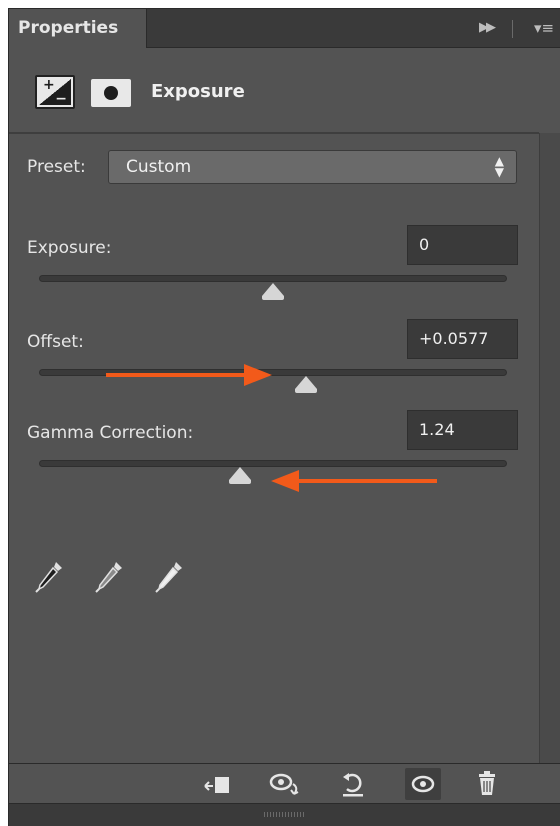  I want to click on panel-tab-strip: Properties ▶▶ ▾≡, so click(284, 28).